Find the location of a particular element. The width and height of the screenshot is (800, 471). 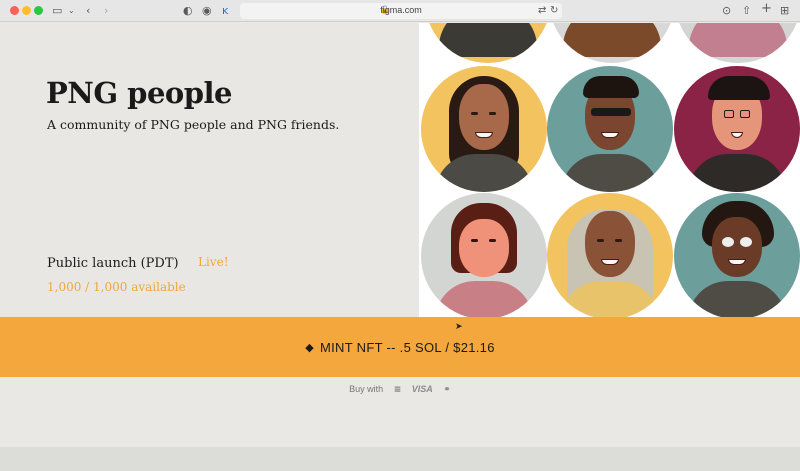

zoom-window-button is located at coordinates (38, 10).